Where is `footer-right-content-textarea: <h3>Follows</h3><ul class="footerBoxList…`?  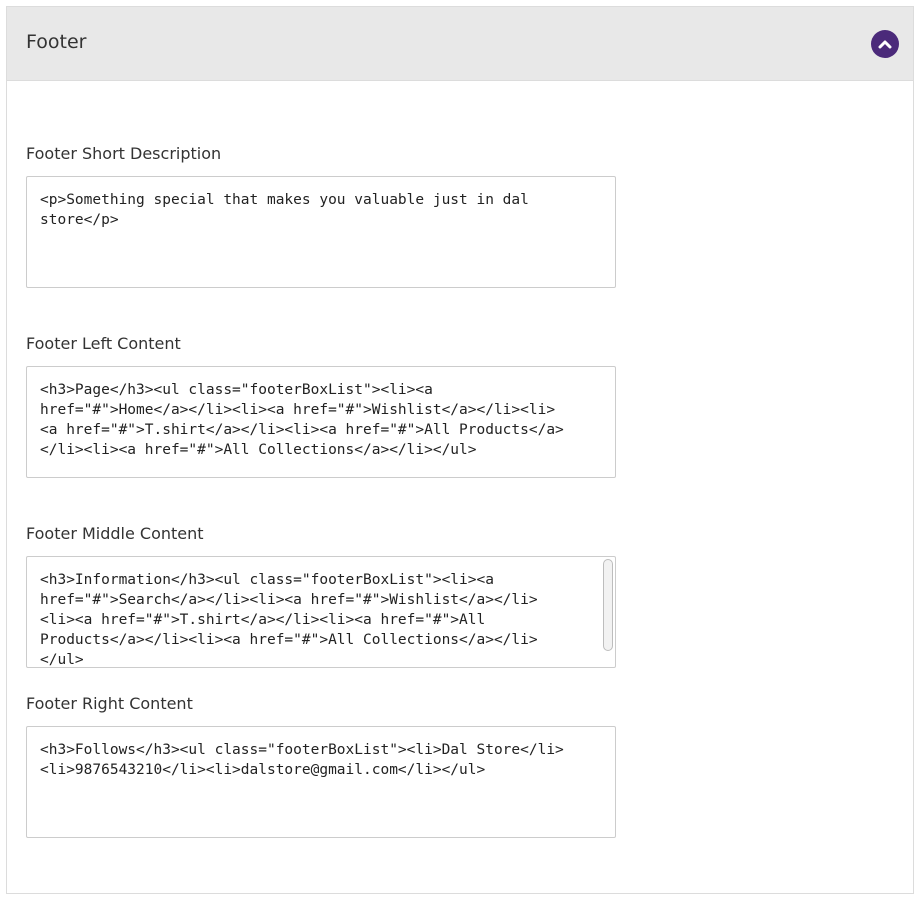
footer-right-content-textarea: <h3>Follows</h3><ul class="footerBoxList… is located at coordinates (321, 782).